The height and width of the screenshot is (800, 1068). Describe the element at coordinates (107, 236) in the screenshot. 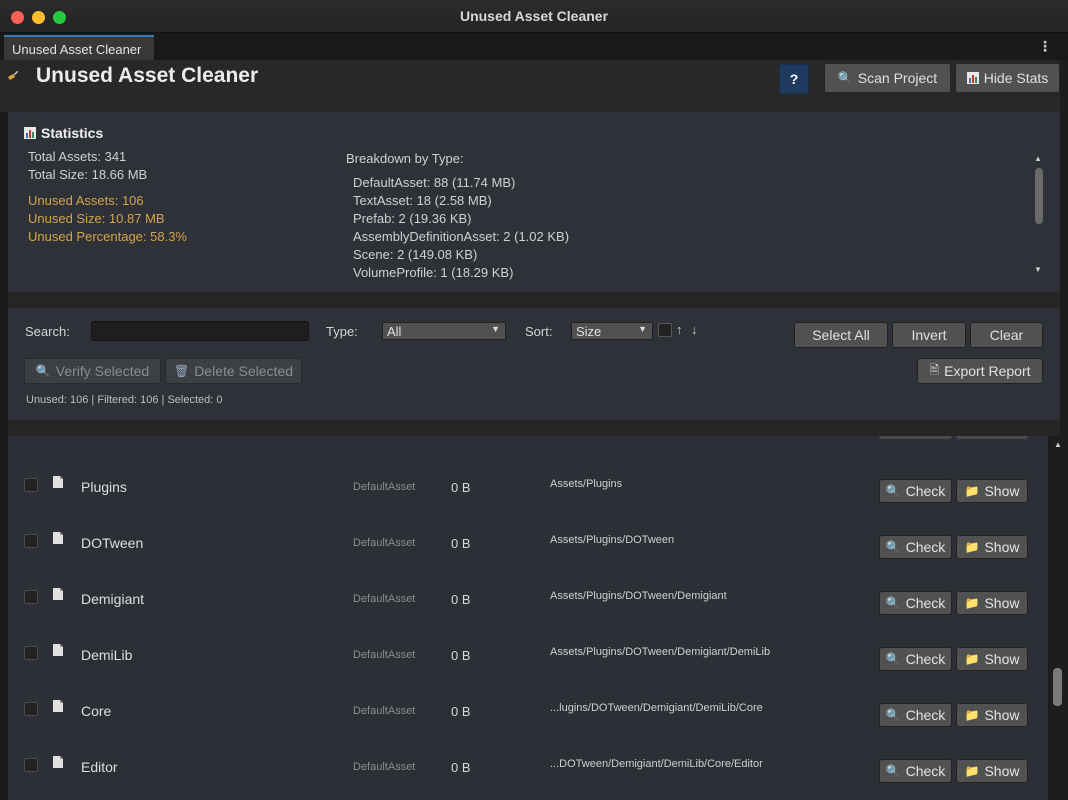

I see `unused-percentage: Unused Percentage: 58.3%` at that location.